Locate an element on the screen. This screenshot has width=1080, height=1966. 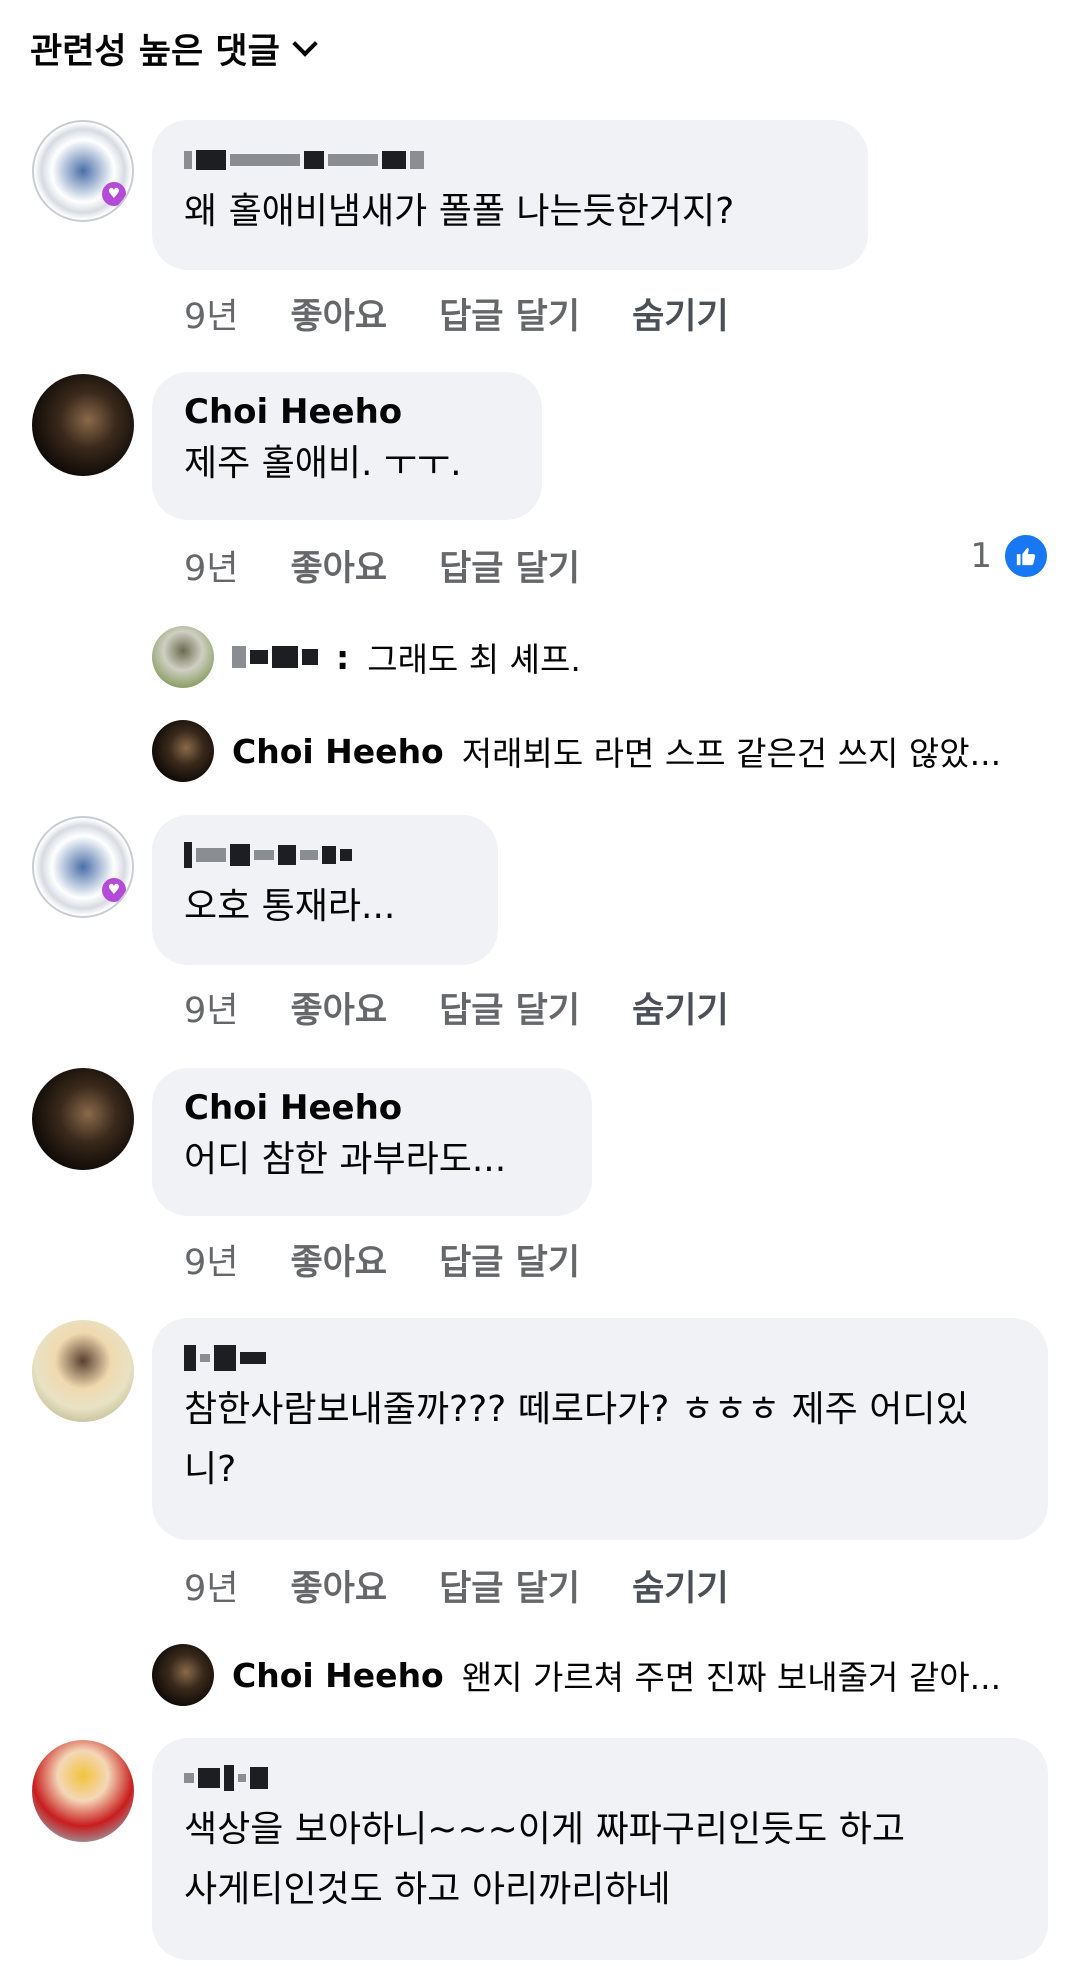
chevron-down-icon is located at coordinates (305, 44).